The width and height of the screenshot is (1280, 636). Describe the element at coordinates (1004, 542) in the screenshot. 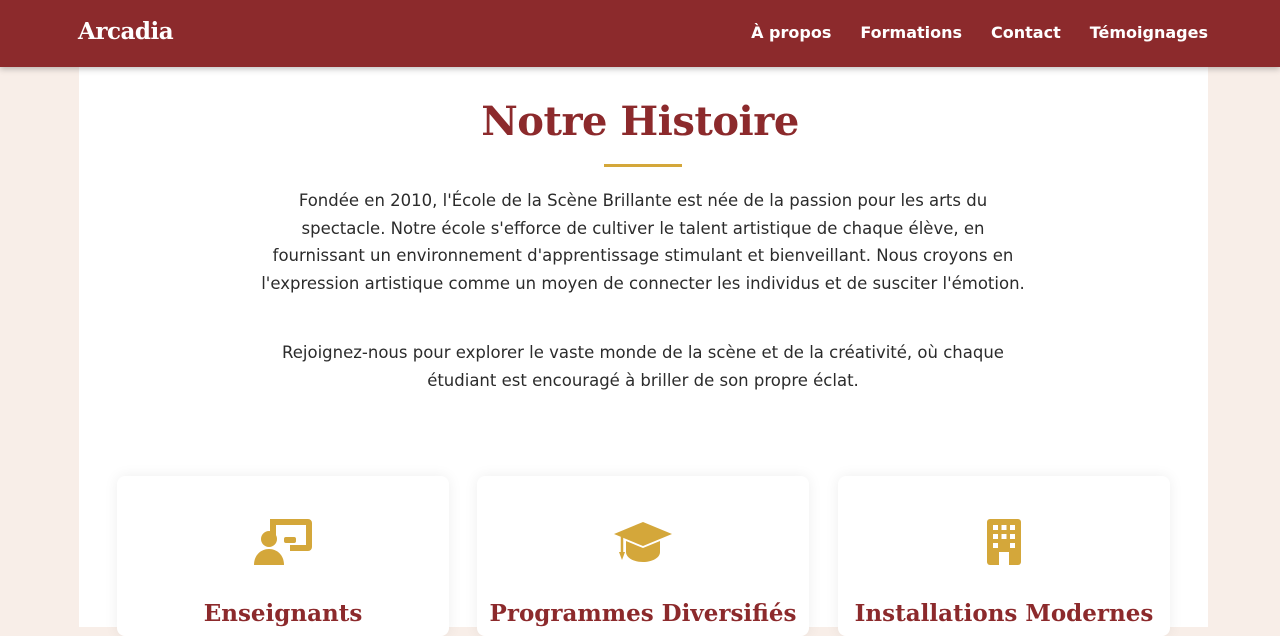

I see `building-icon` at that location.